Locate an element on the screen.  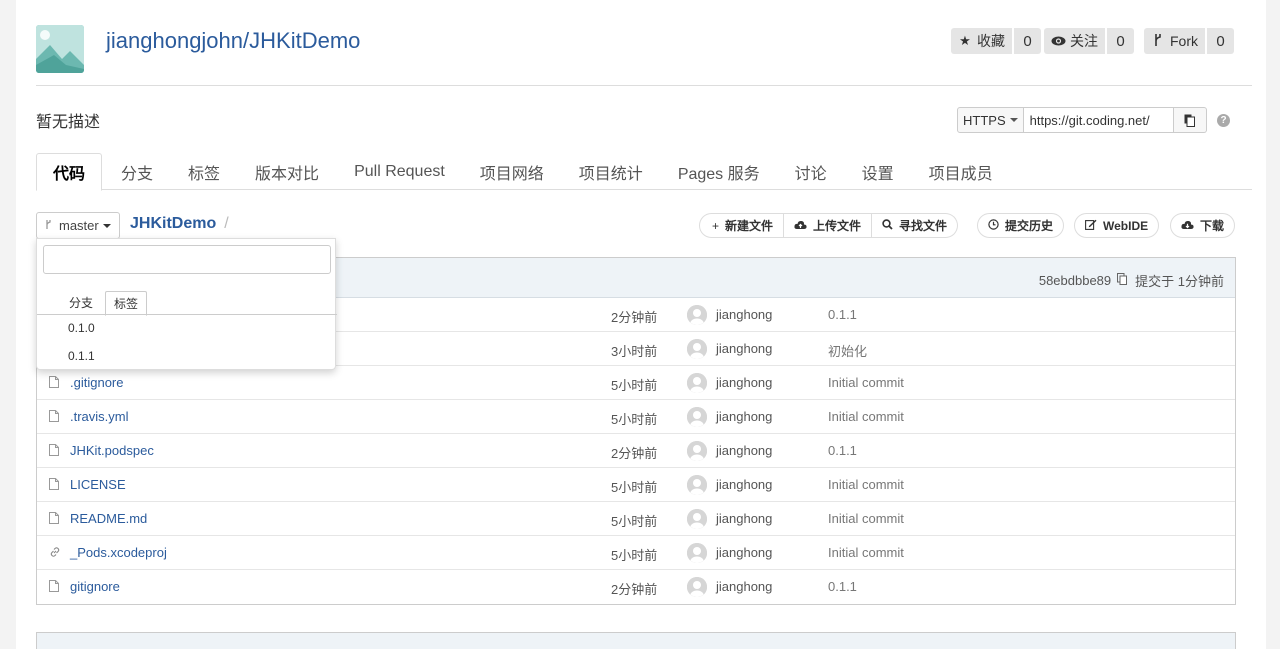
find-file-label: 寻找文件 is located at coordinates (923, 226).